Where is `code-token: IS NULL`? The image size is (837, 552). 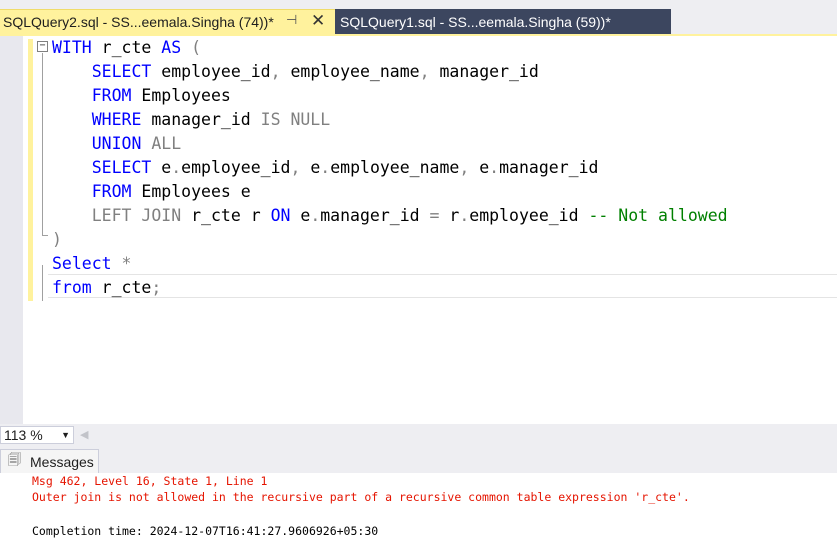
code-token: IS NULL is located at coordinates (295, 119).